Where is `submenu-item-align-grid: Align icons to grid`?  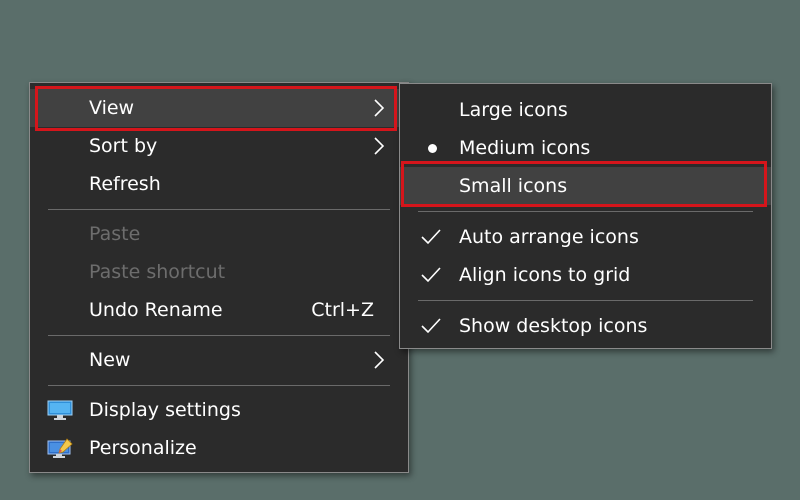 submenu-item-align-grid: Align icons to grid is located at coordinates (585, 275).